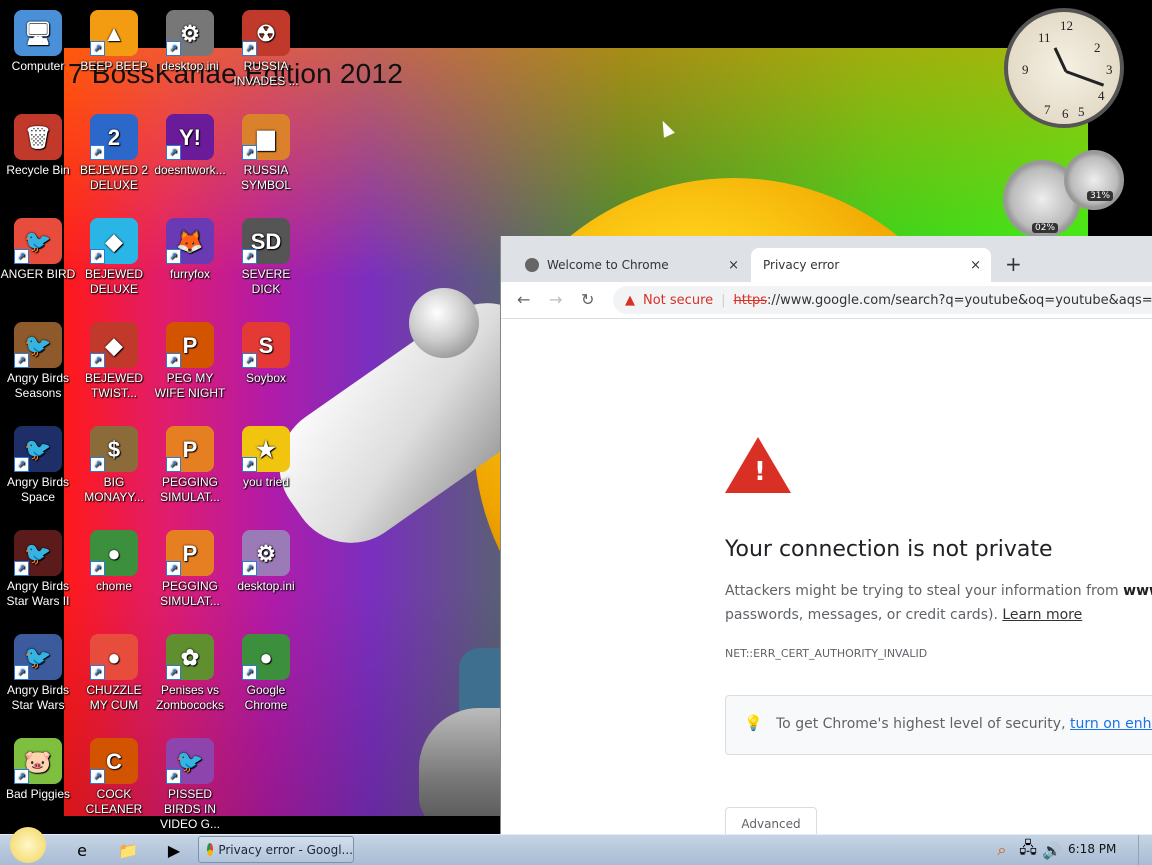 This screenshot has height=865, width=1152. Describe the element at coordinates (678, 300) in the screenshot. I see `not-secure-label: Not secure` at that location.